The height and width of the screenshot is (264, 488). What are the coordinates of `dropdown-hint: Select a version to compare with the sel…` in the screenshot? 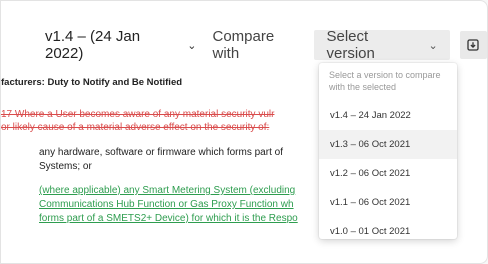 It's located at (385, 81).